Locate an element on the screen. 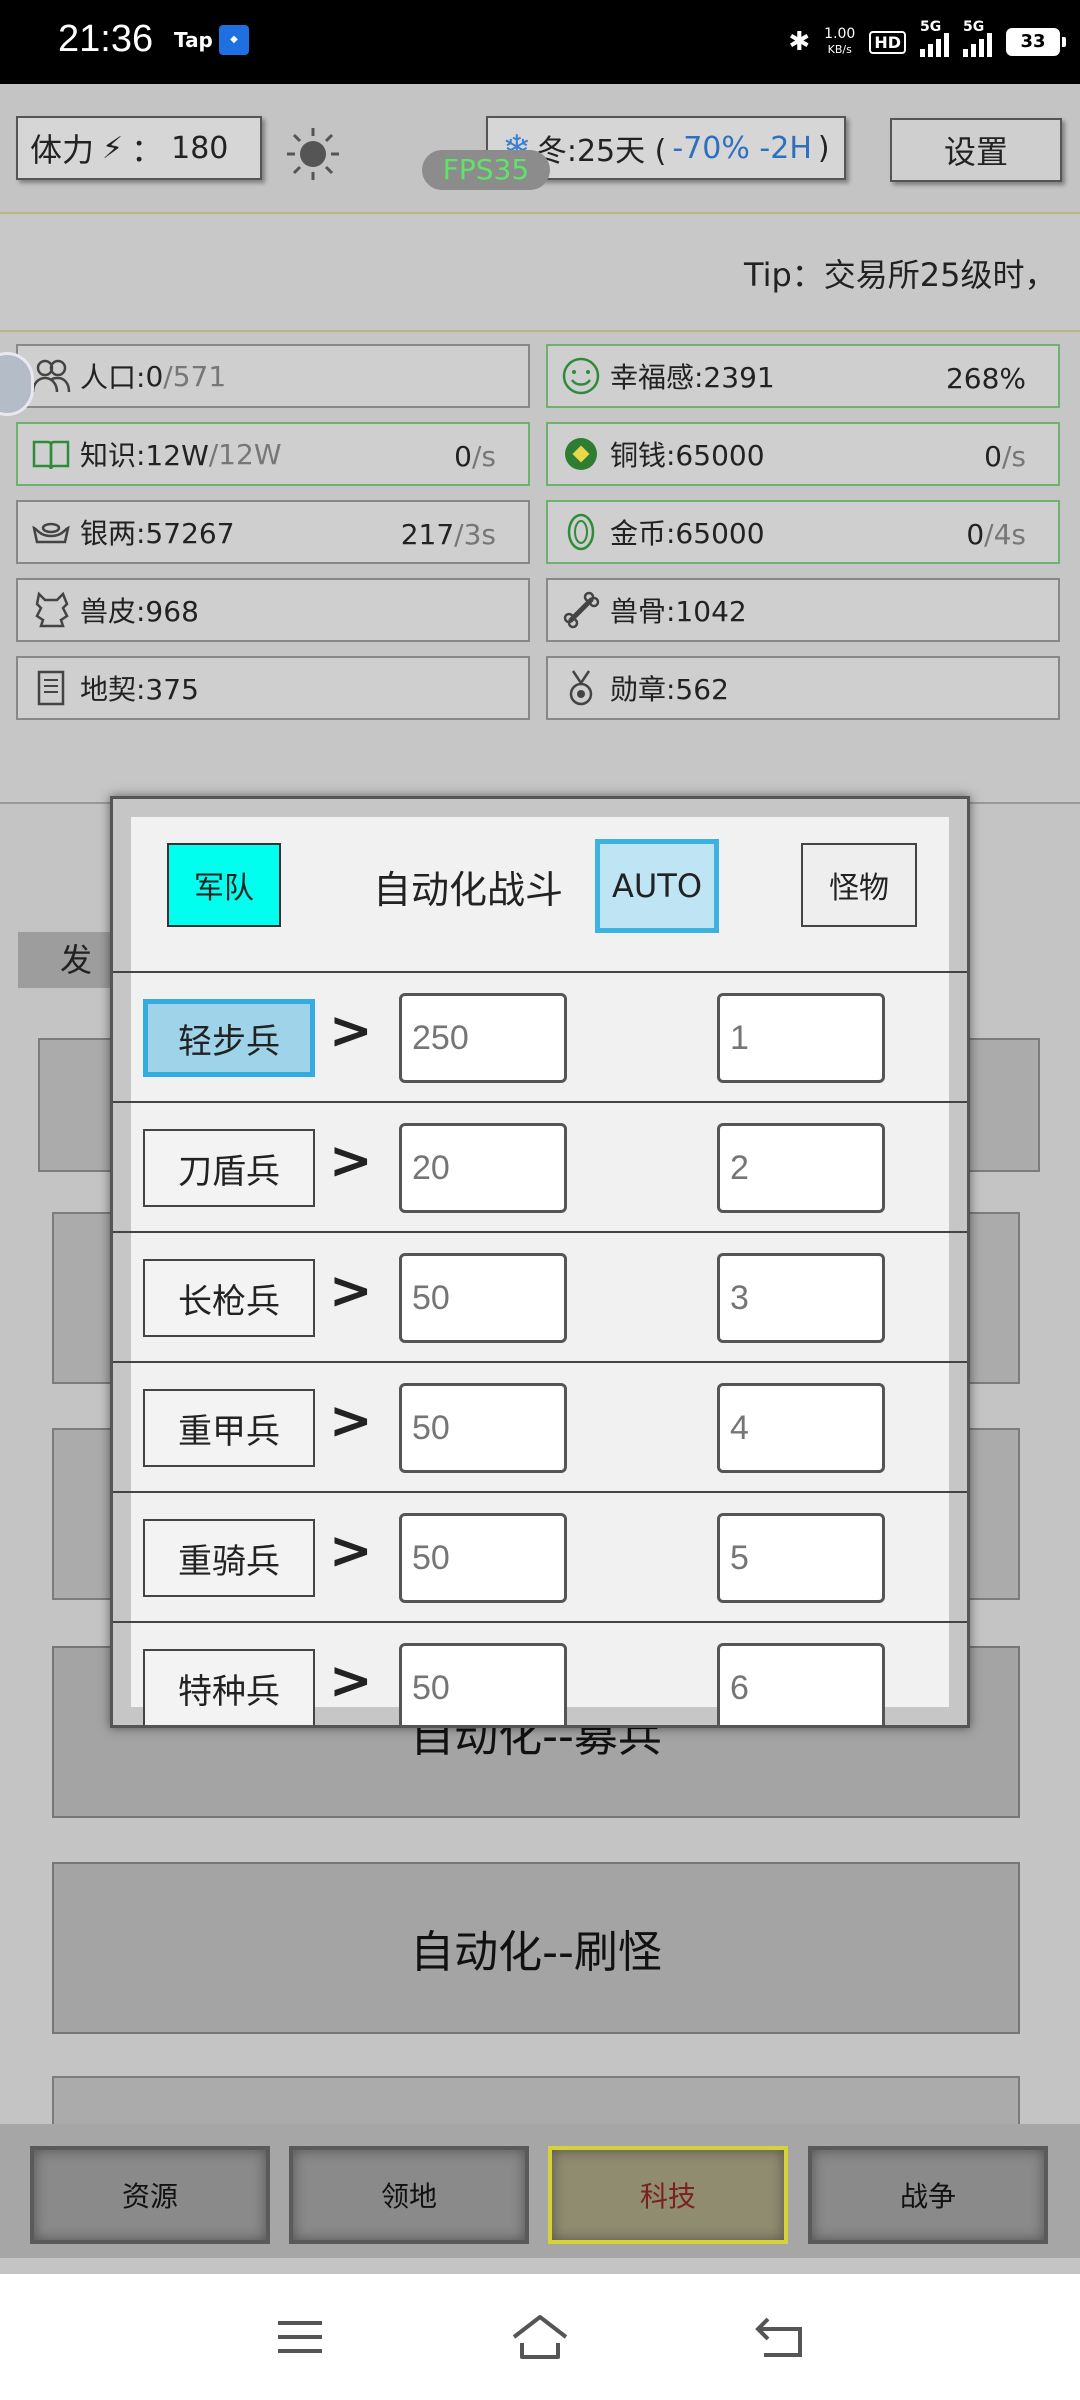 This screenshot has height=2400, width=1080. resource-population: 人口: 0/571 is located at coordinates (273, 376).